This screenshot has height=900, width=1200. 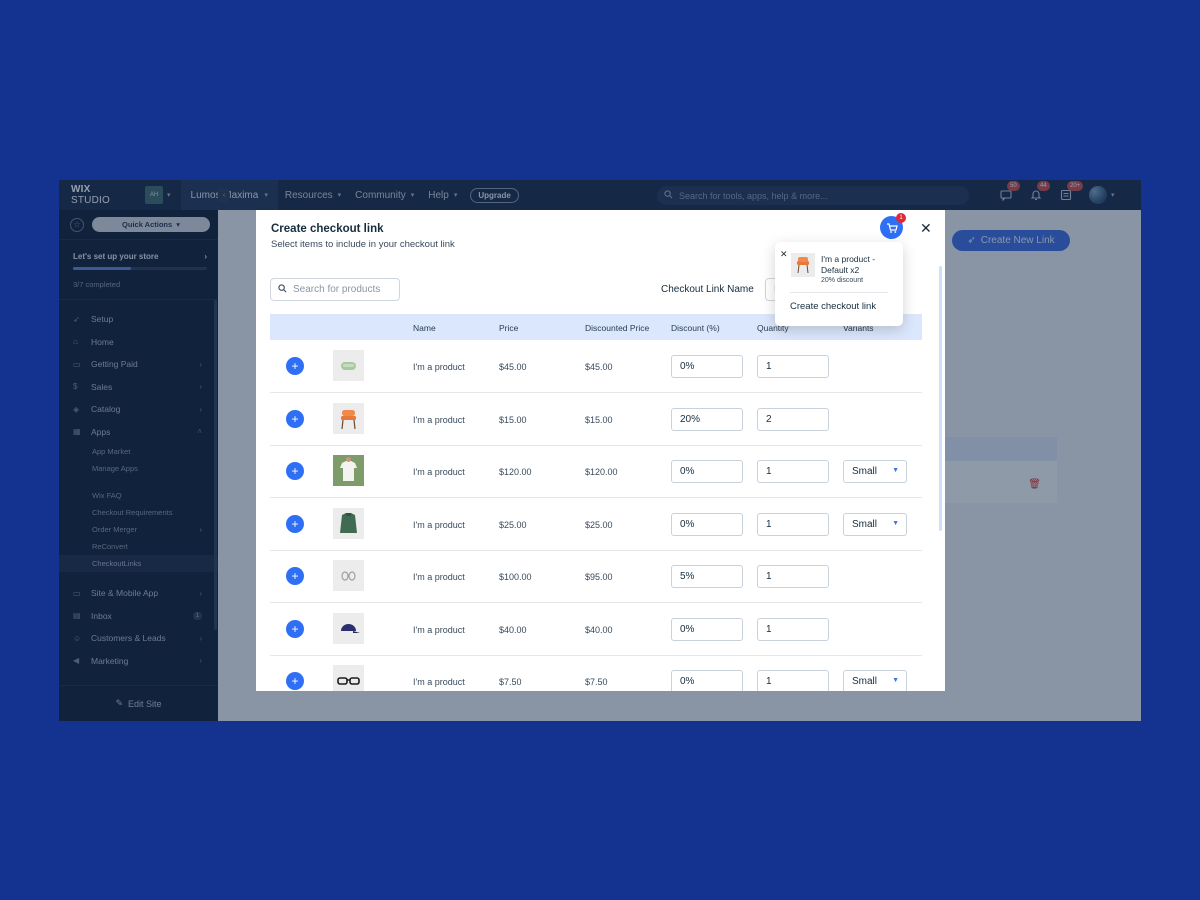 What do you see at coordinates (601, 472) in the screenshot?
I see `product-discounted-price: $120.00` at bounding box center [601, 472].